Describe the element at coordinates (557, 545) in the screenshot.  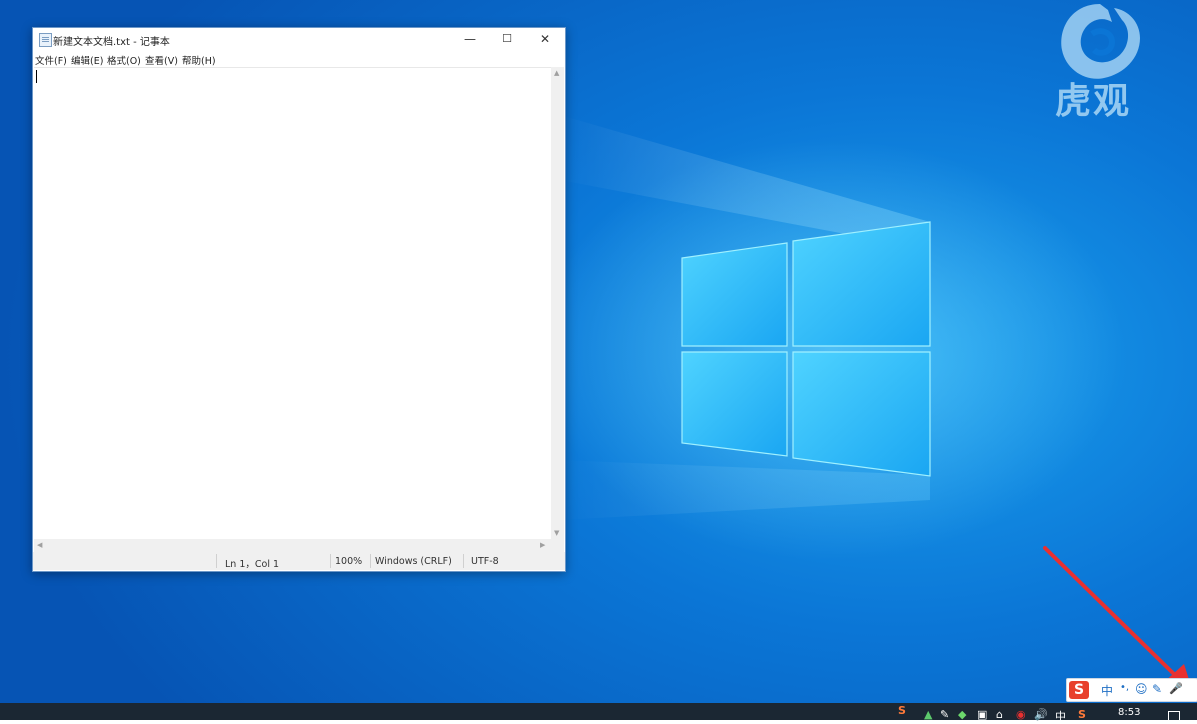
I see `scrollbar-corner` at that location.